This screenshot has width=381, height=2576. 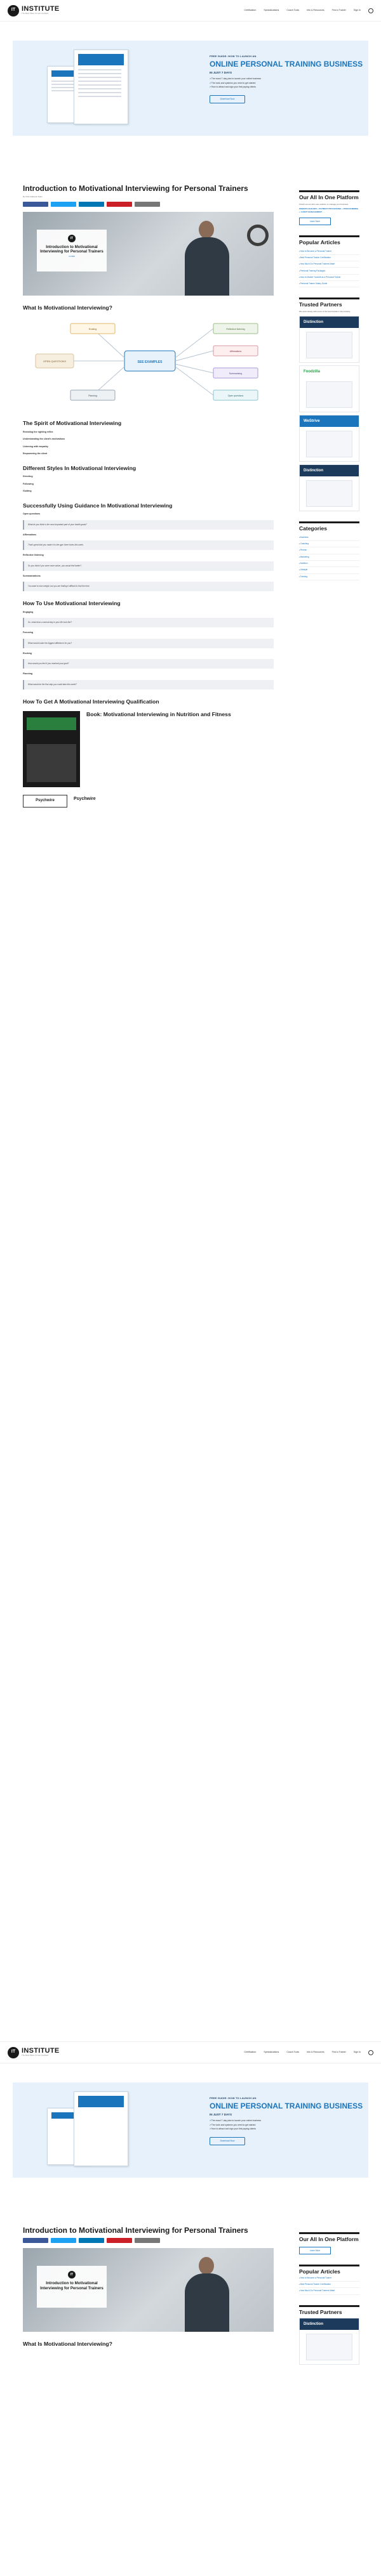 What do you see at coordinates (329, 570) in the screenshot?
I see `category-link: Lifestyle` at bounding box center [329, 570].